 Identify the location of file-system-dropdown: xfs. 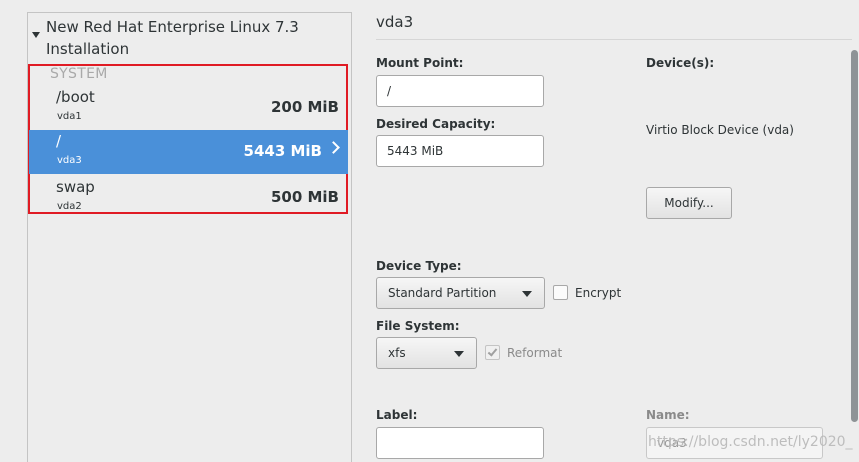
(426, 353).